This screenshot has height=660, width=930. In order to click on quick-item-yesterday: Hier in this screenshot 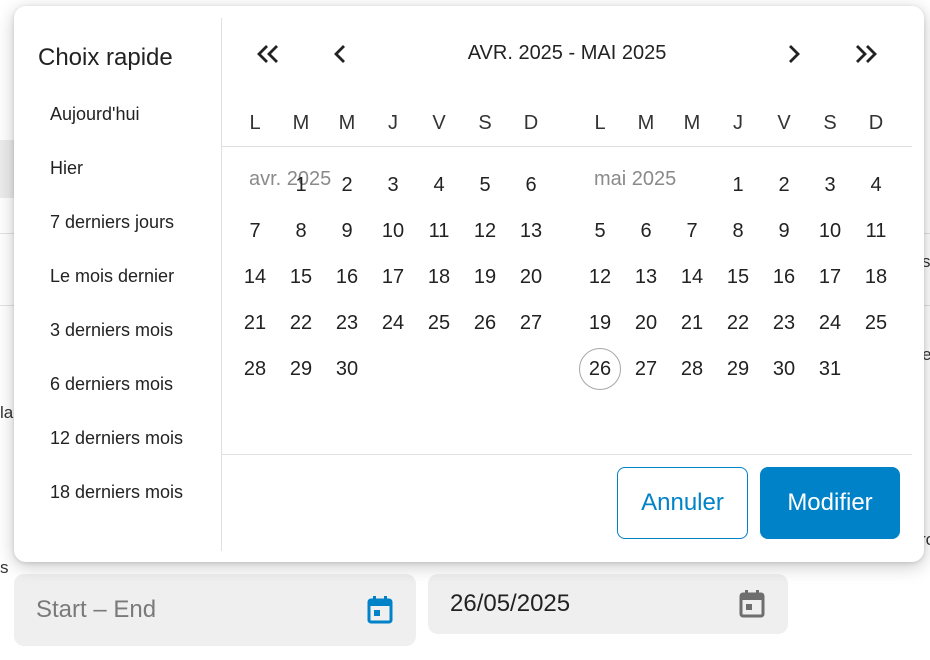, I will do `click(66, 168)`.